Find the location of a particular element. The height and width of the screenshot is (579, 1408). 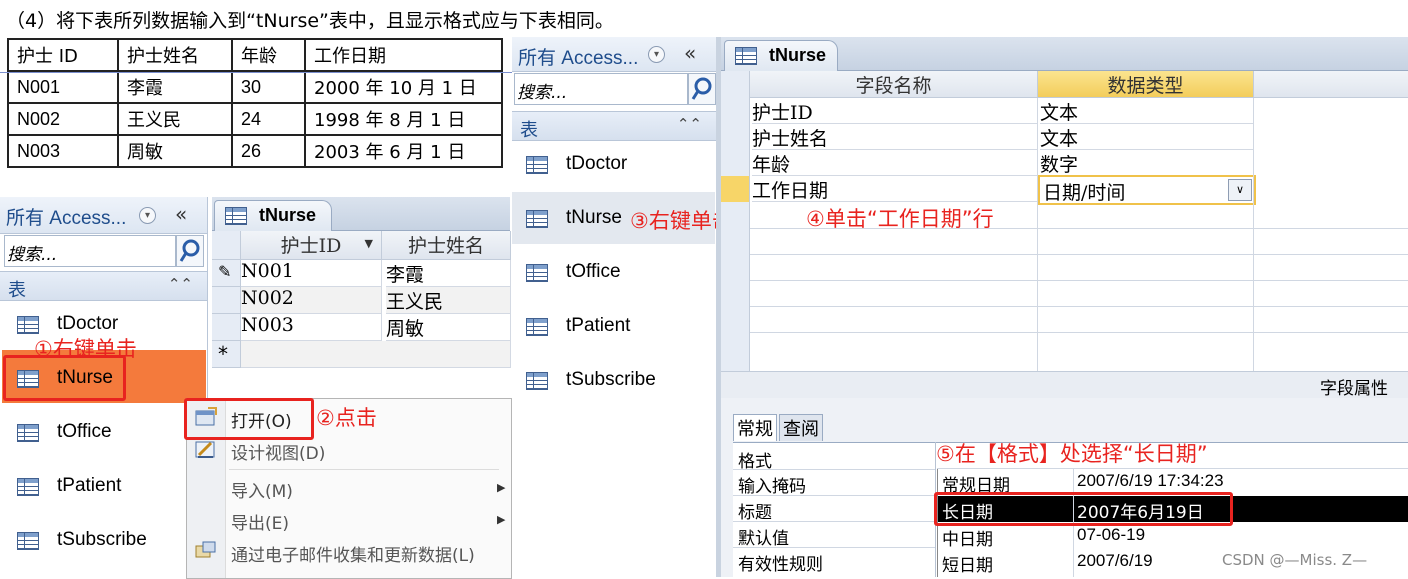

datasheet-cell: 李霞 is located at coordinates (448, 273).